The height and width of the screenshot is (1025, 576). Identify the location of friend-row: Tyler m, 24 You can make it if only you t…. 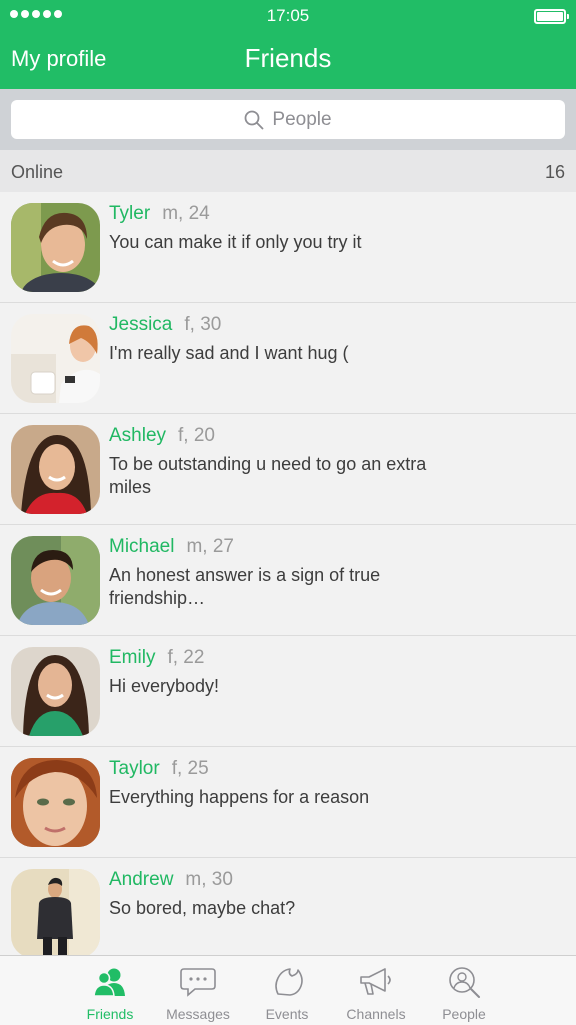
(288, 247).